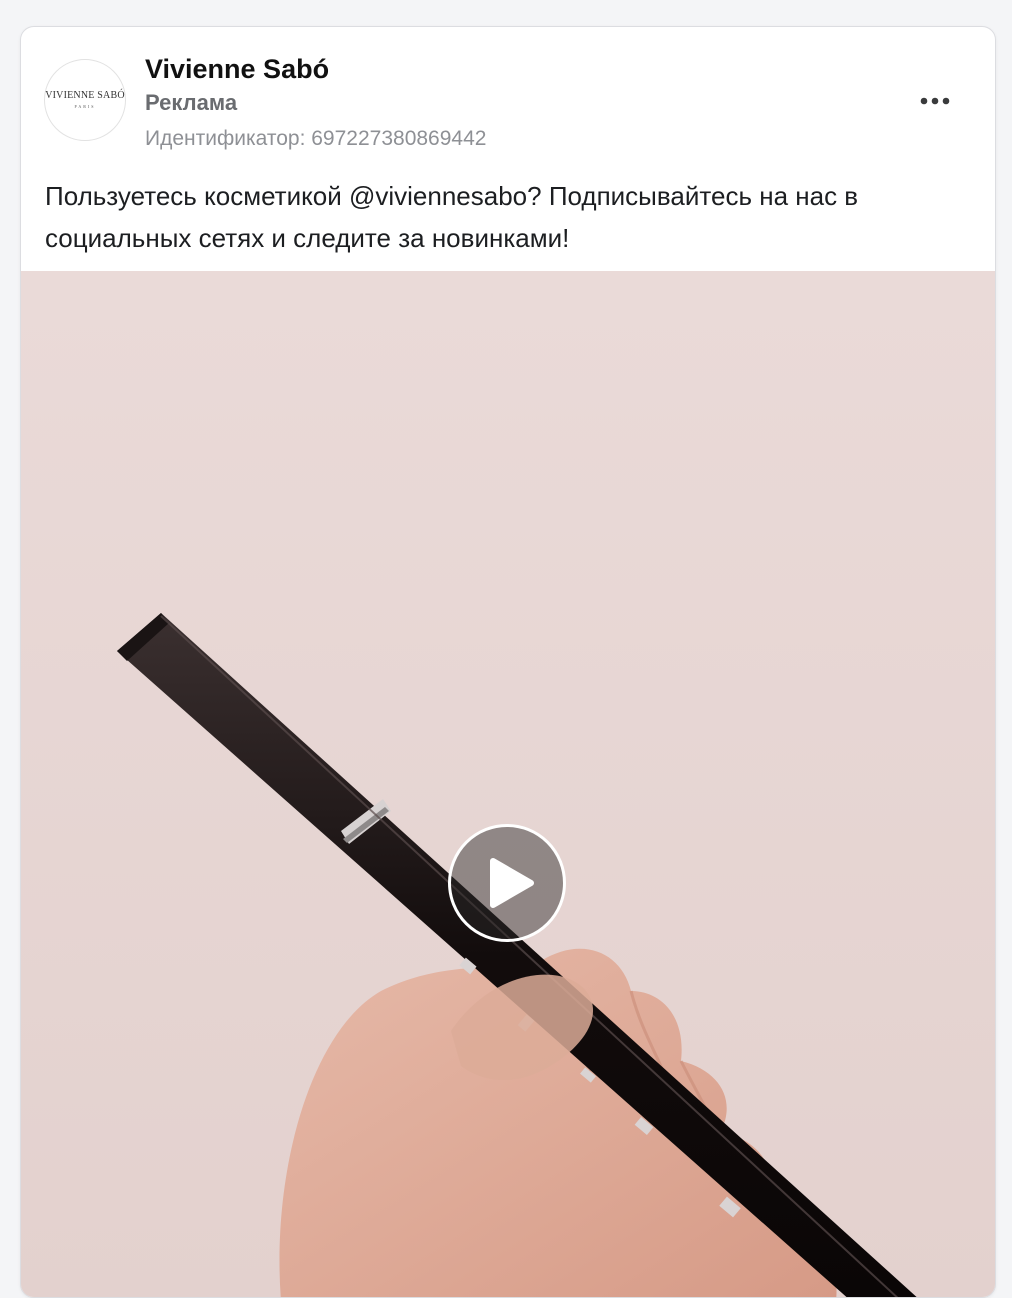  I want to click on more-horizontal-icon, so click(935, 101).